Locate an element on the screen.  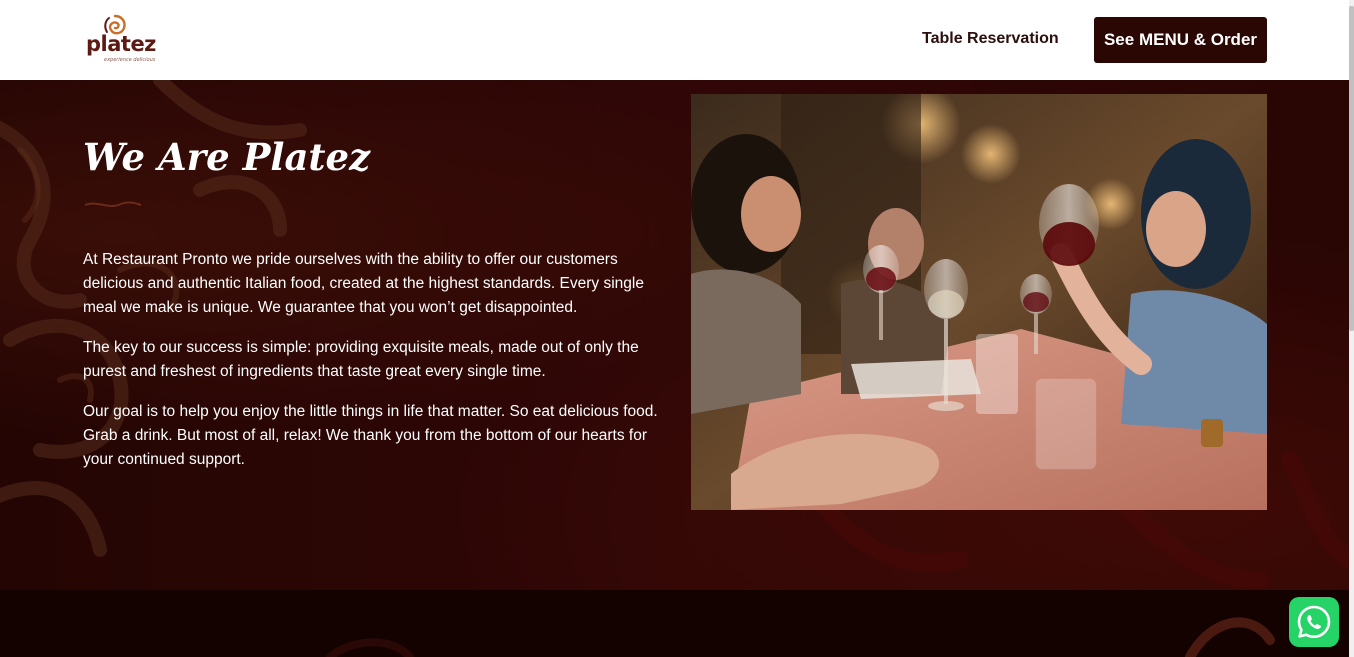
logo-tagline: experience delicious is located at coordinates (130, 60).